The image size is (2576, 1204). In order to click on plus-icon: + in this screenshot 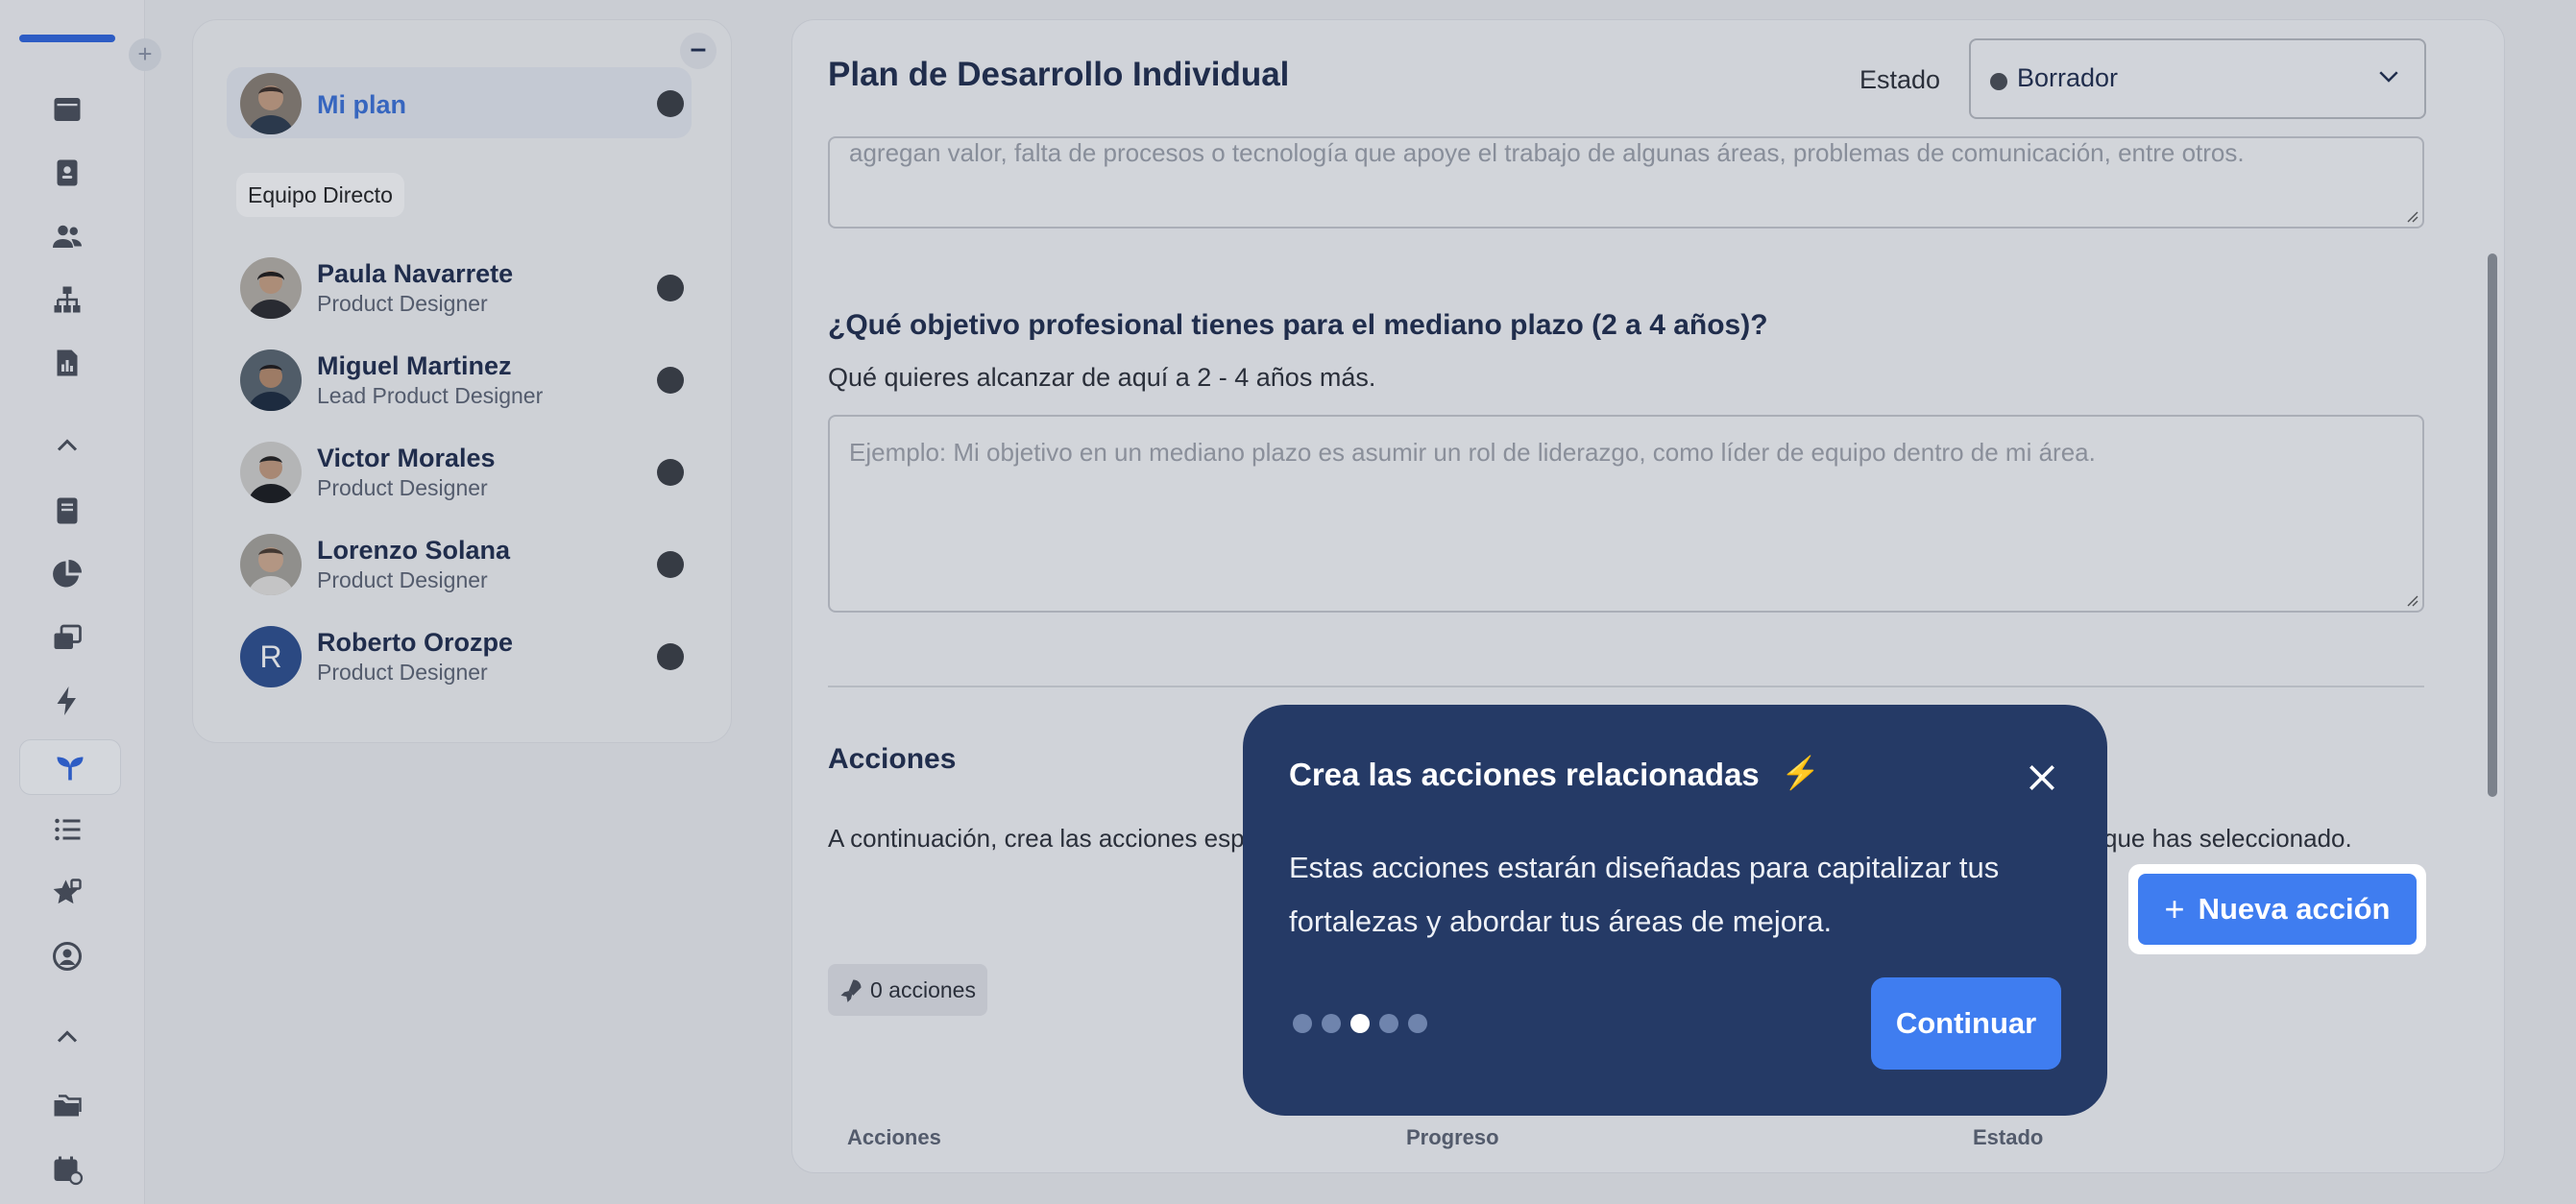, I will do `click(2175, 909)`.